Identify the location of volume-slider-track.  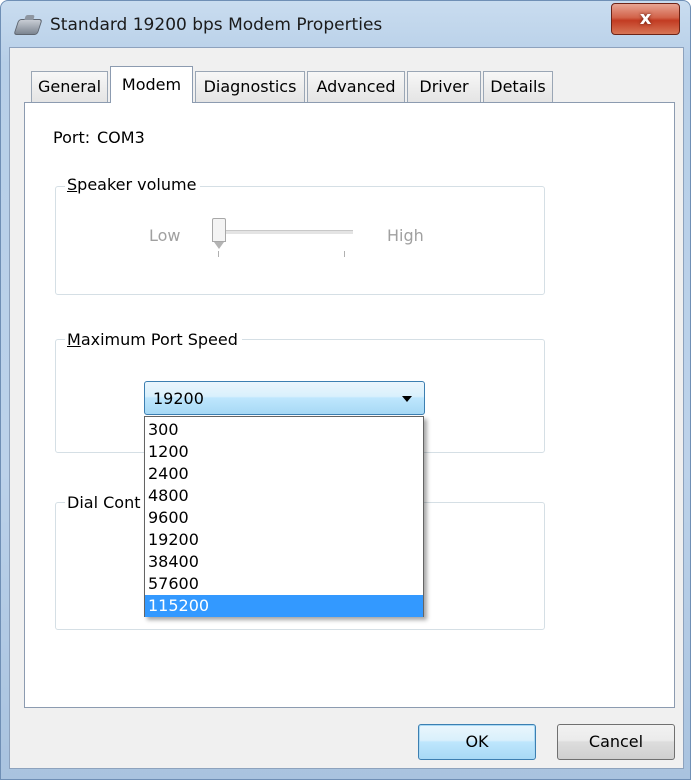
(285, 232).